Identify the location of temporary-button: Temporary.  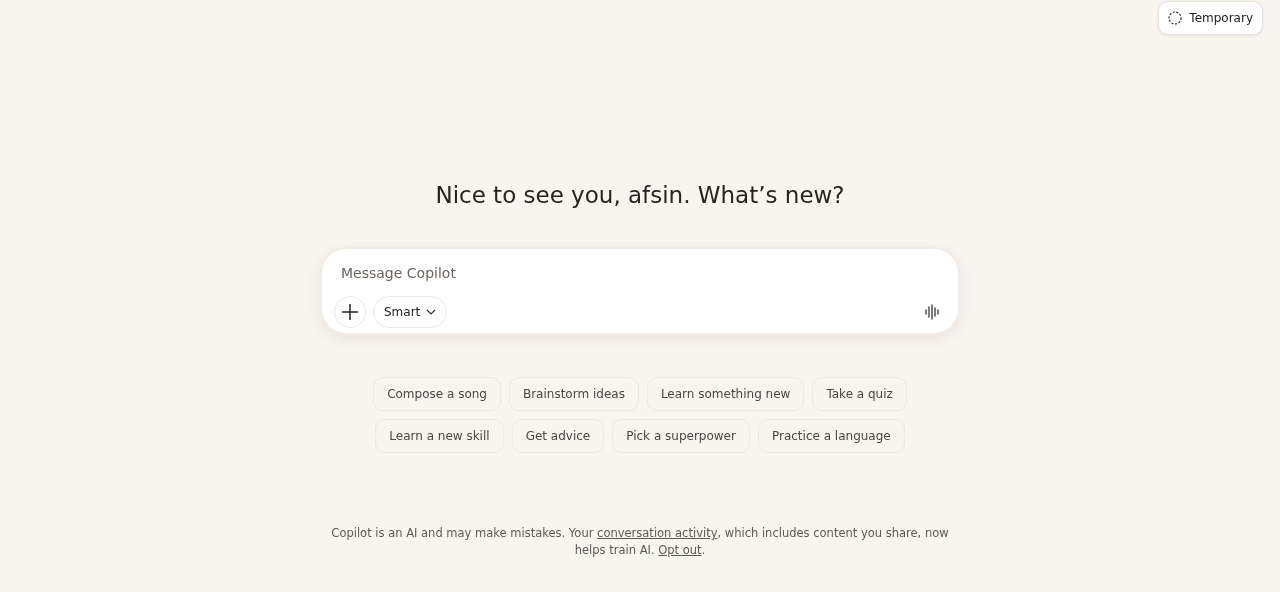
(1210, 18).